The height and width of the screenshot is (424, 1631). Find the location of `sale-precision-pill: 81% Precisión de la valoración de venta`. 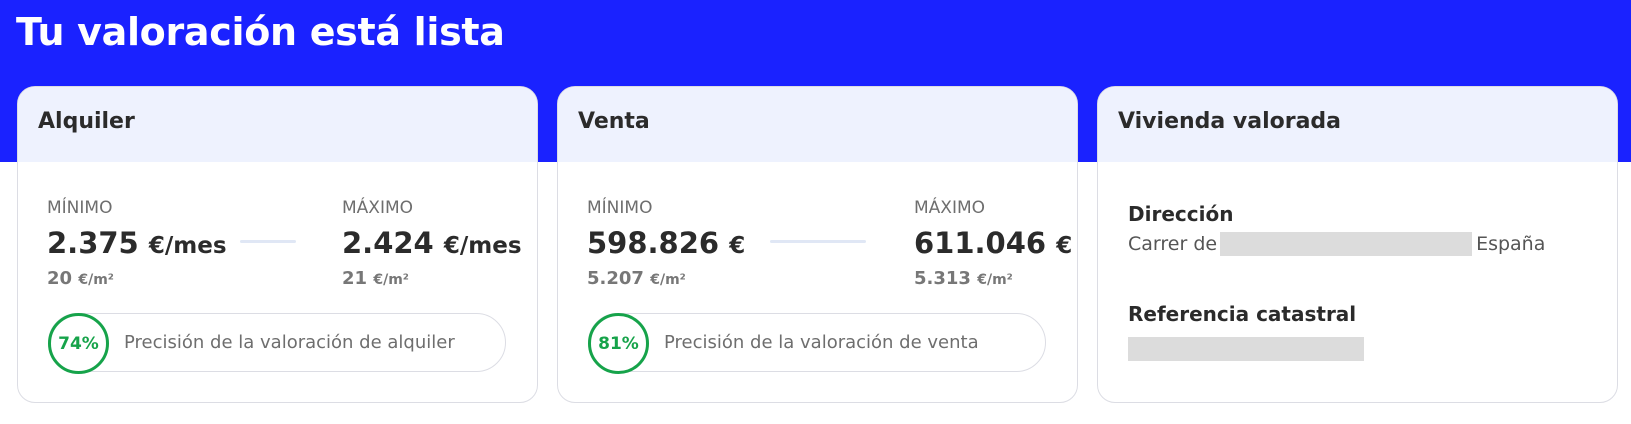

sale-precision-pill: 81% Precisión de la valoración de venta is located at coordinates (817, 343).